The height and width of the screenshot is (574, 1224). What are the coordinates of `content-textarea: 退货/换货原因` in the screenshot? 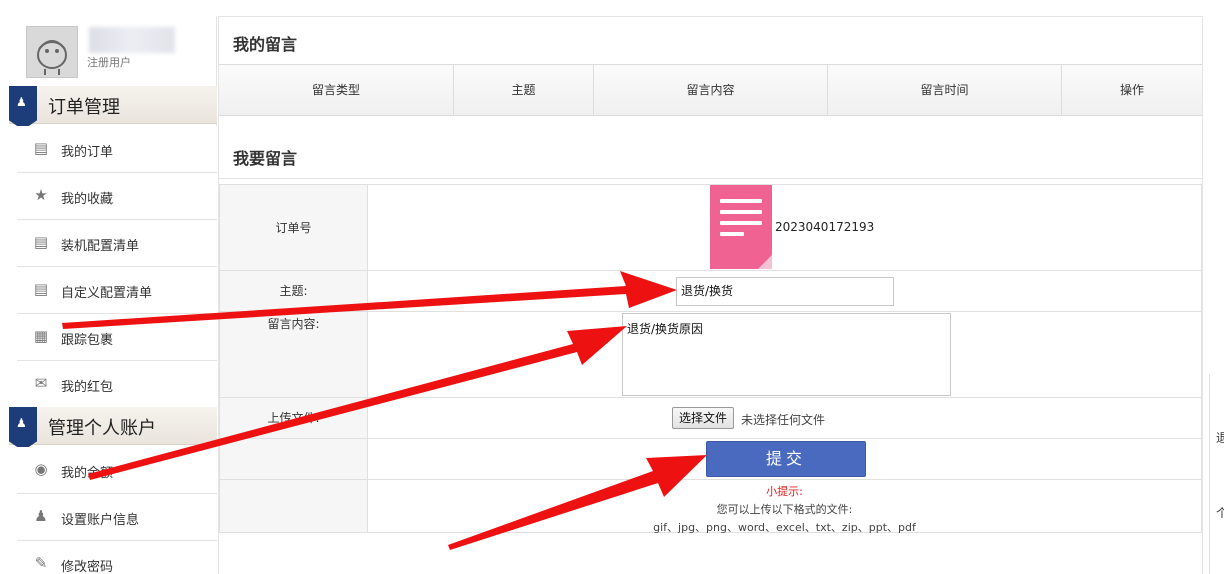 It's located at (786, 354).